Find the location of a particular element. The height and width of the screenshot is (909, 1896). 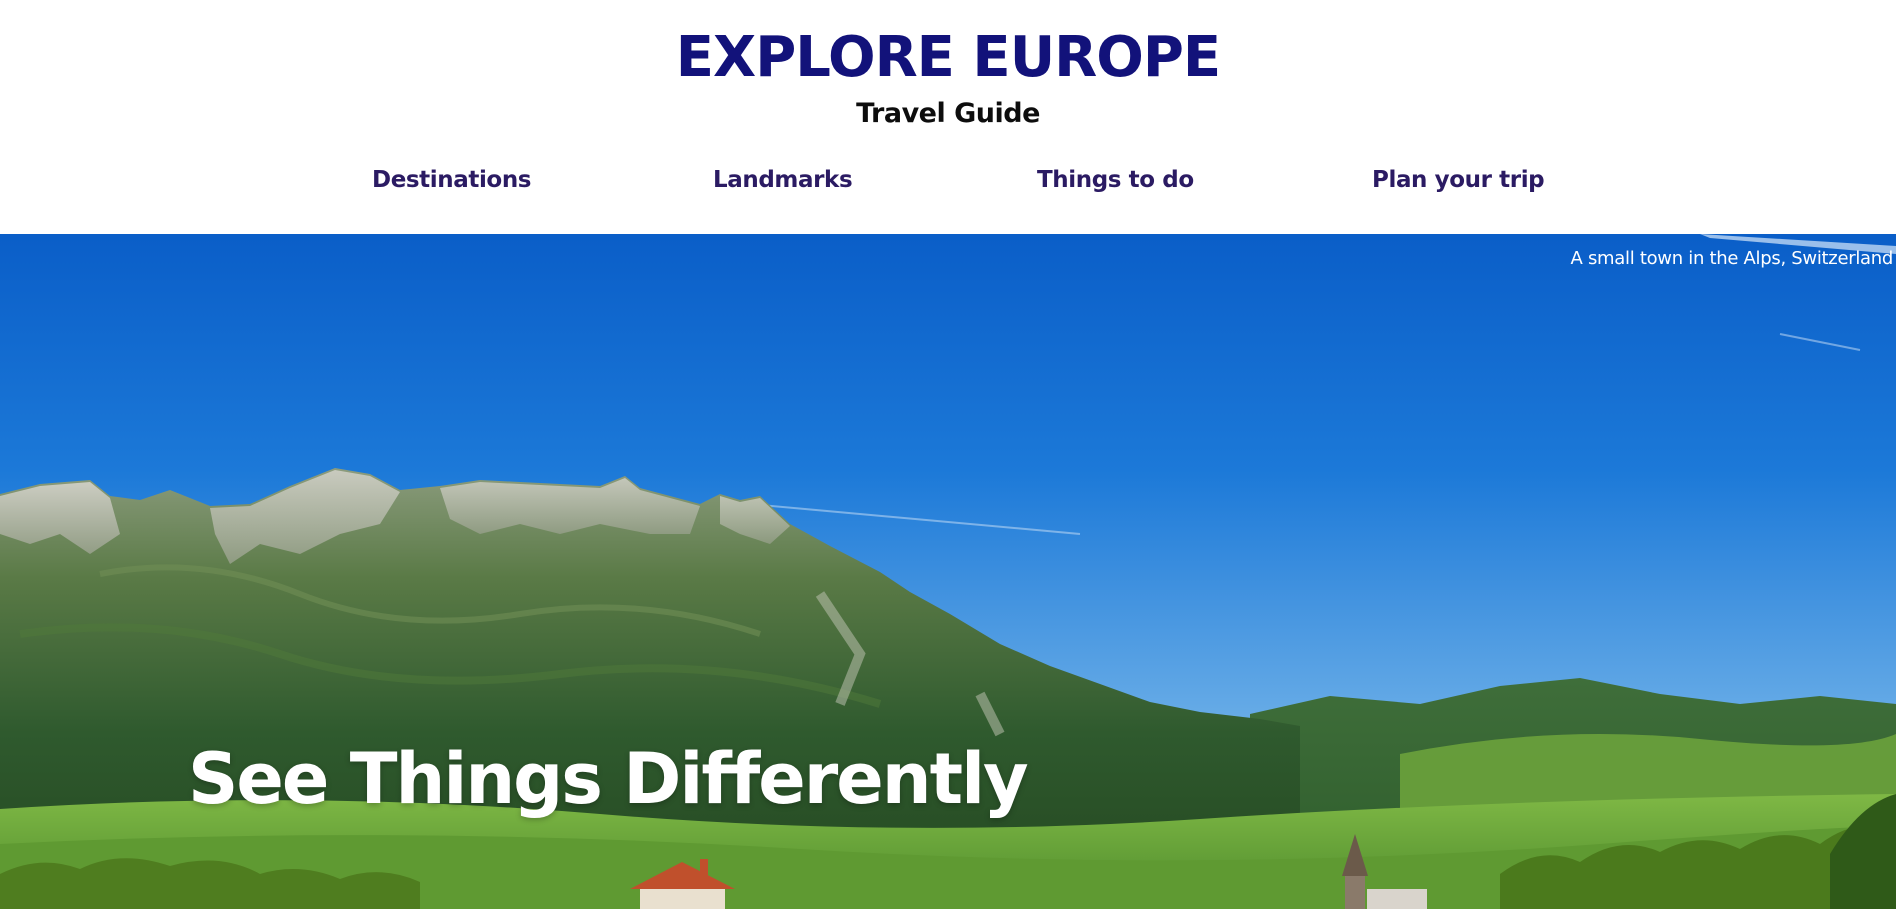

site-title: EXPLORE EUROPE is located at coordinates (948, 58).